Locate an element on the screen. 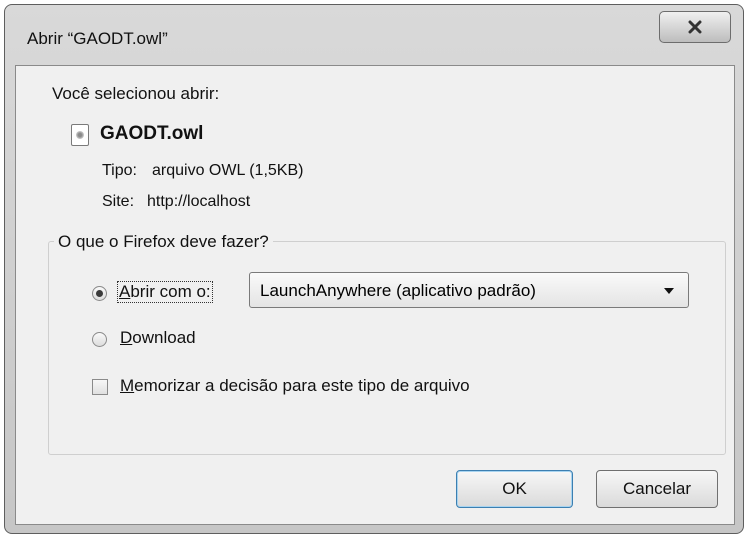  action-group-title: O que o Firefox deve fazer? is located at coordinates (163, 242).